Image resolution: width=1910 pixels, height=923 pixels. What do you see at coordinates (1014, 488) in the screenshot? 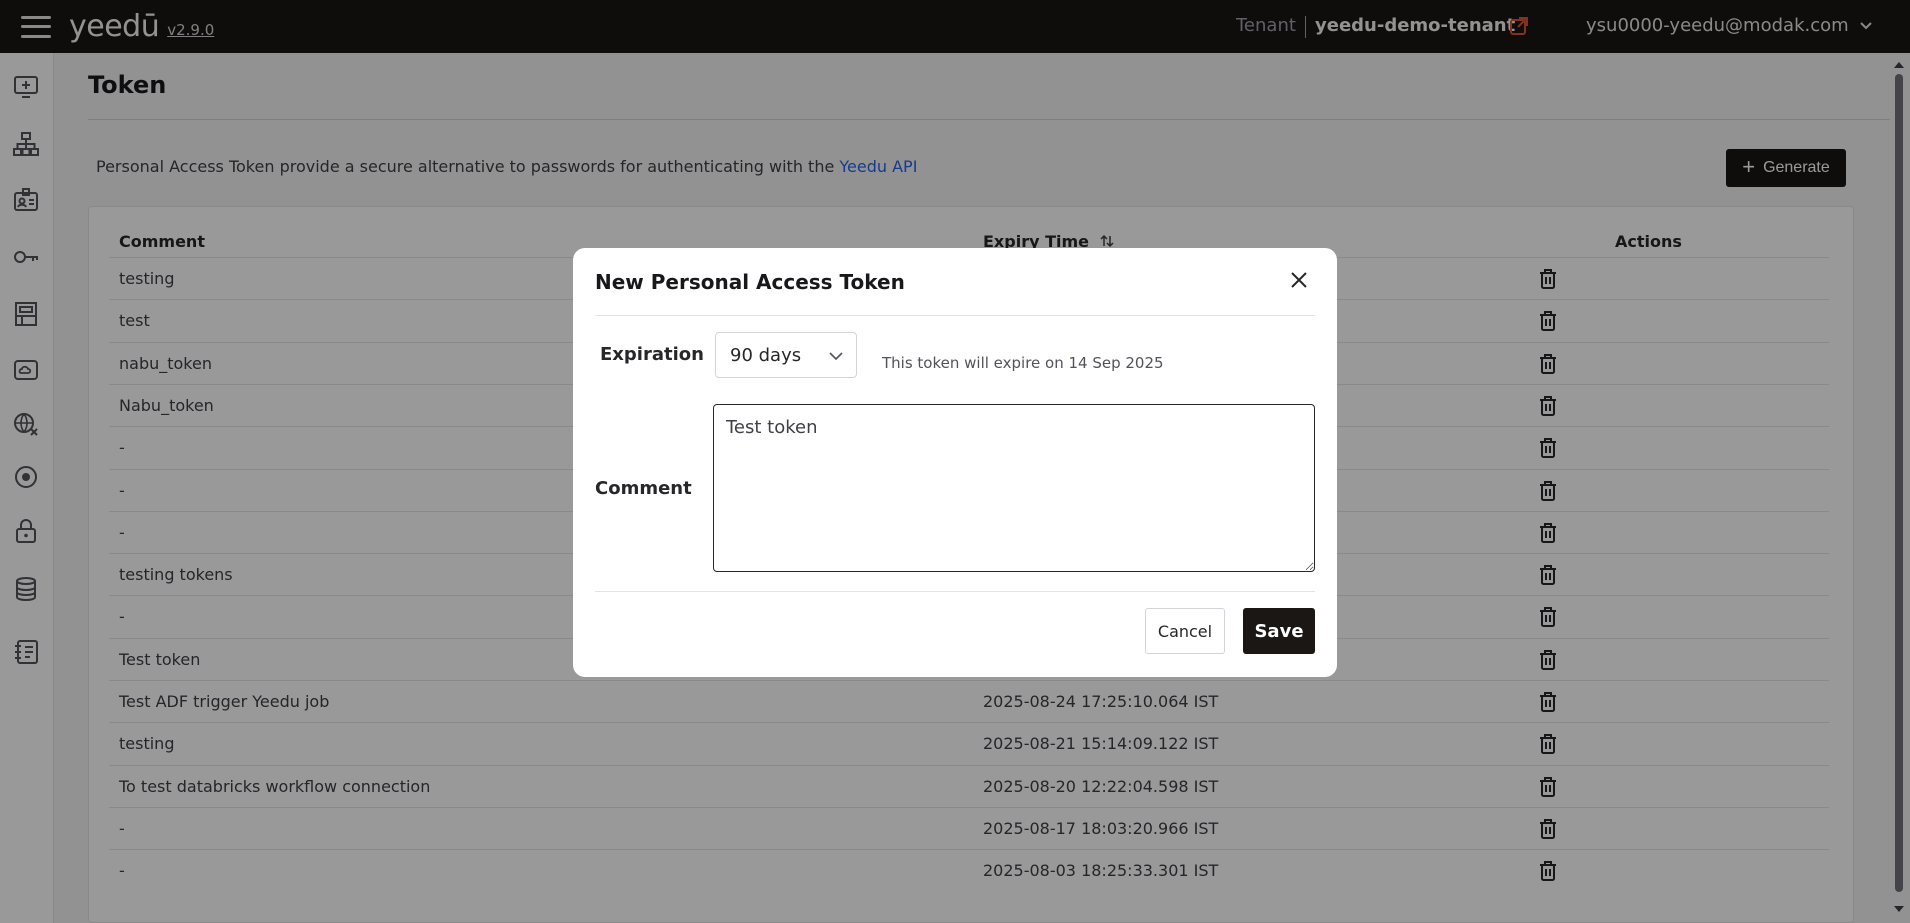
I see `comment-textarea` at bounding box center [1014, 488].